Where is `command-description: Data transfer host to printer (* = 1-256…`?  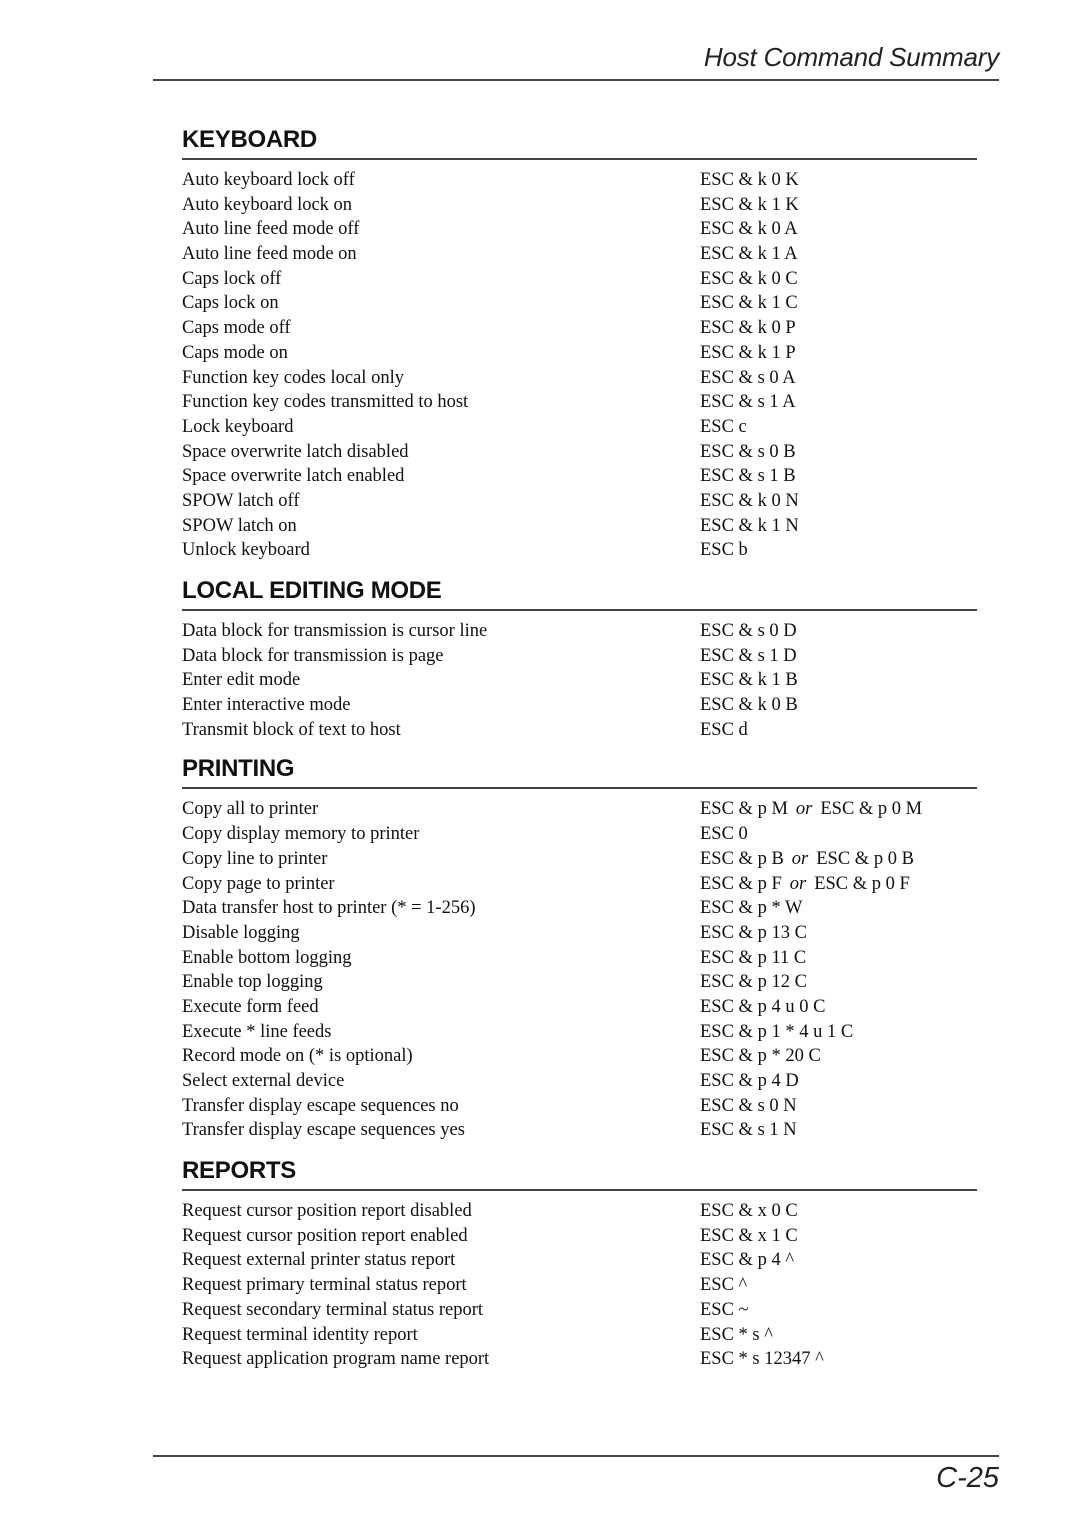
command-description: Data transfer host to printer (* = 1-256… is located at coordinates (329, 908).